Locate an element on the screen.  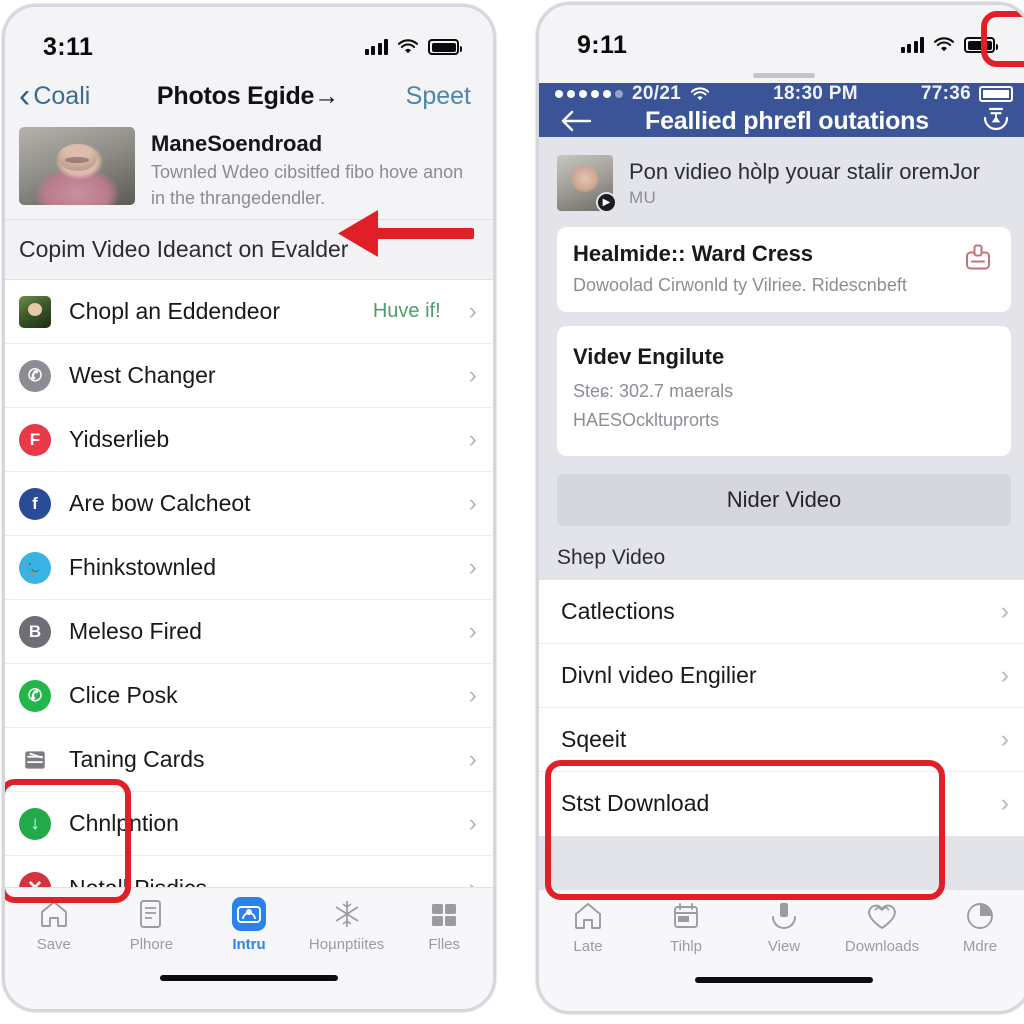
list-item-label: Chnlpntion is located at coordinates (124, 823).